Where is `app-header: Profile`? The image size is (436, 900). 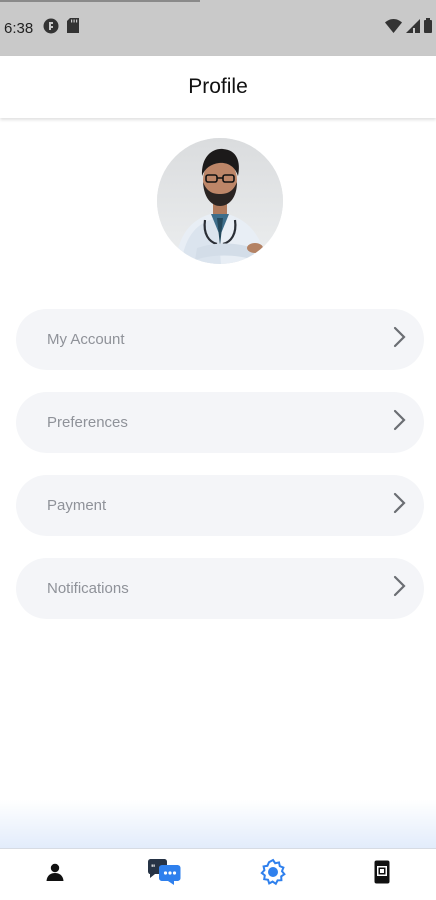 app-header: Profile is located at coordinates (218, 87).